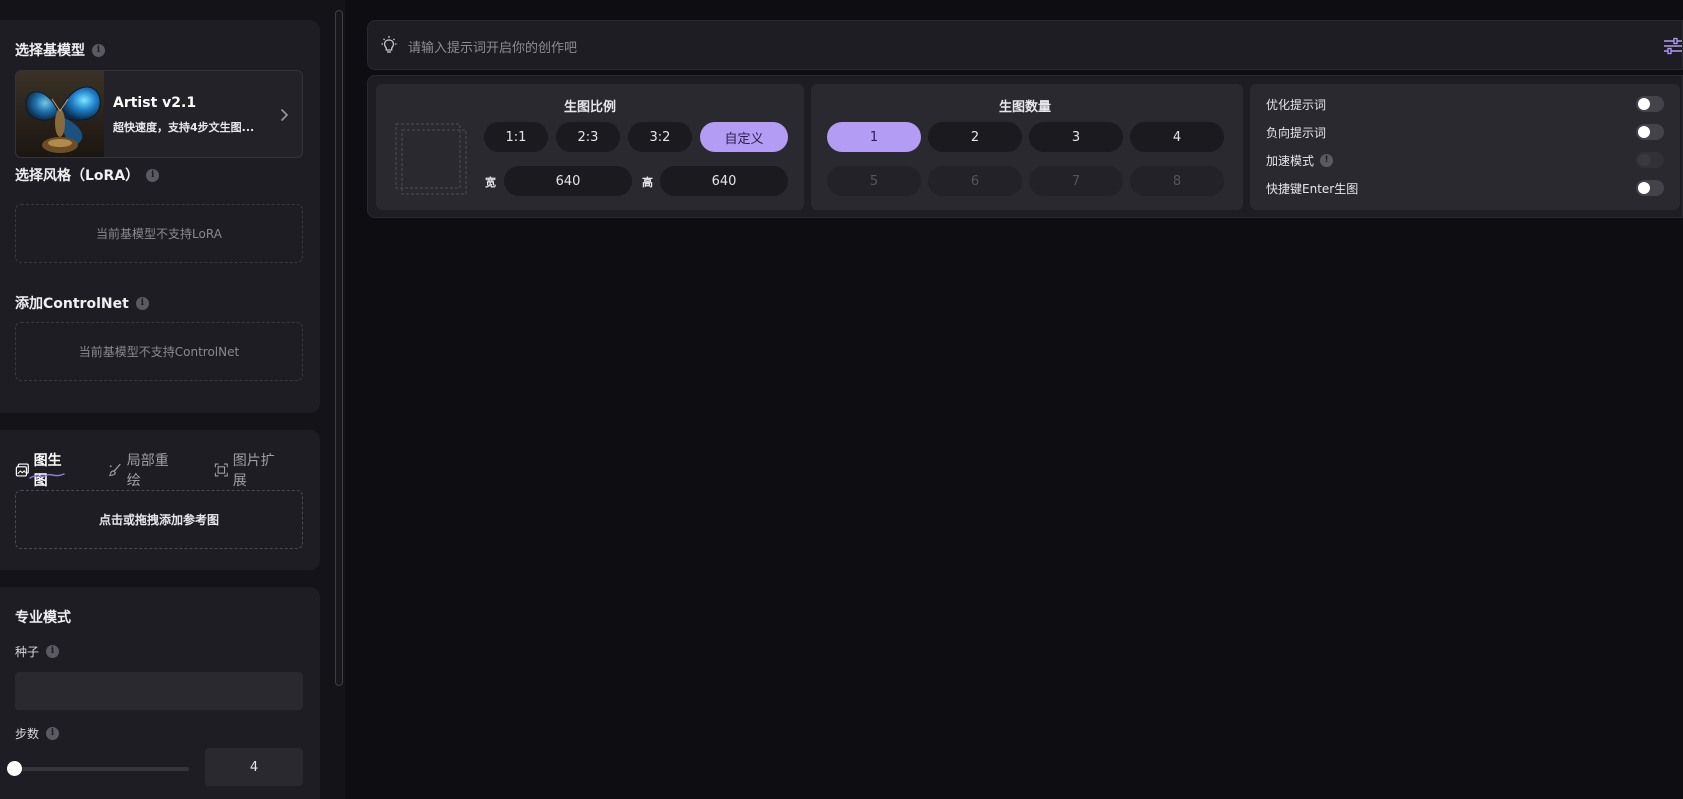  Describe the element at coordinates (82, 303) in the screenshot. I see `controlnet-title: 添加ControlNet i` at that location.